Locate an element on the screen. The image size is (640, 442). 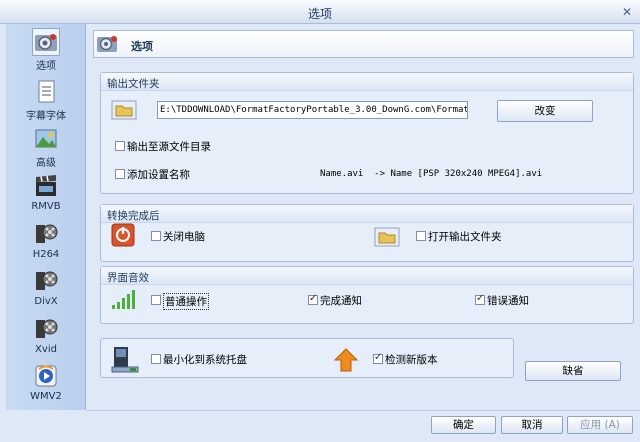
apply-button: 应用 (A) is located at coordinates (600, 425).